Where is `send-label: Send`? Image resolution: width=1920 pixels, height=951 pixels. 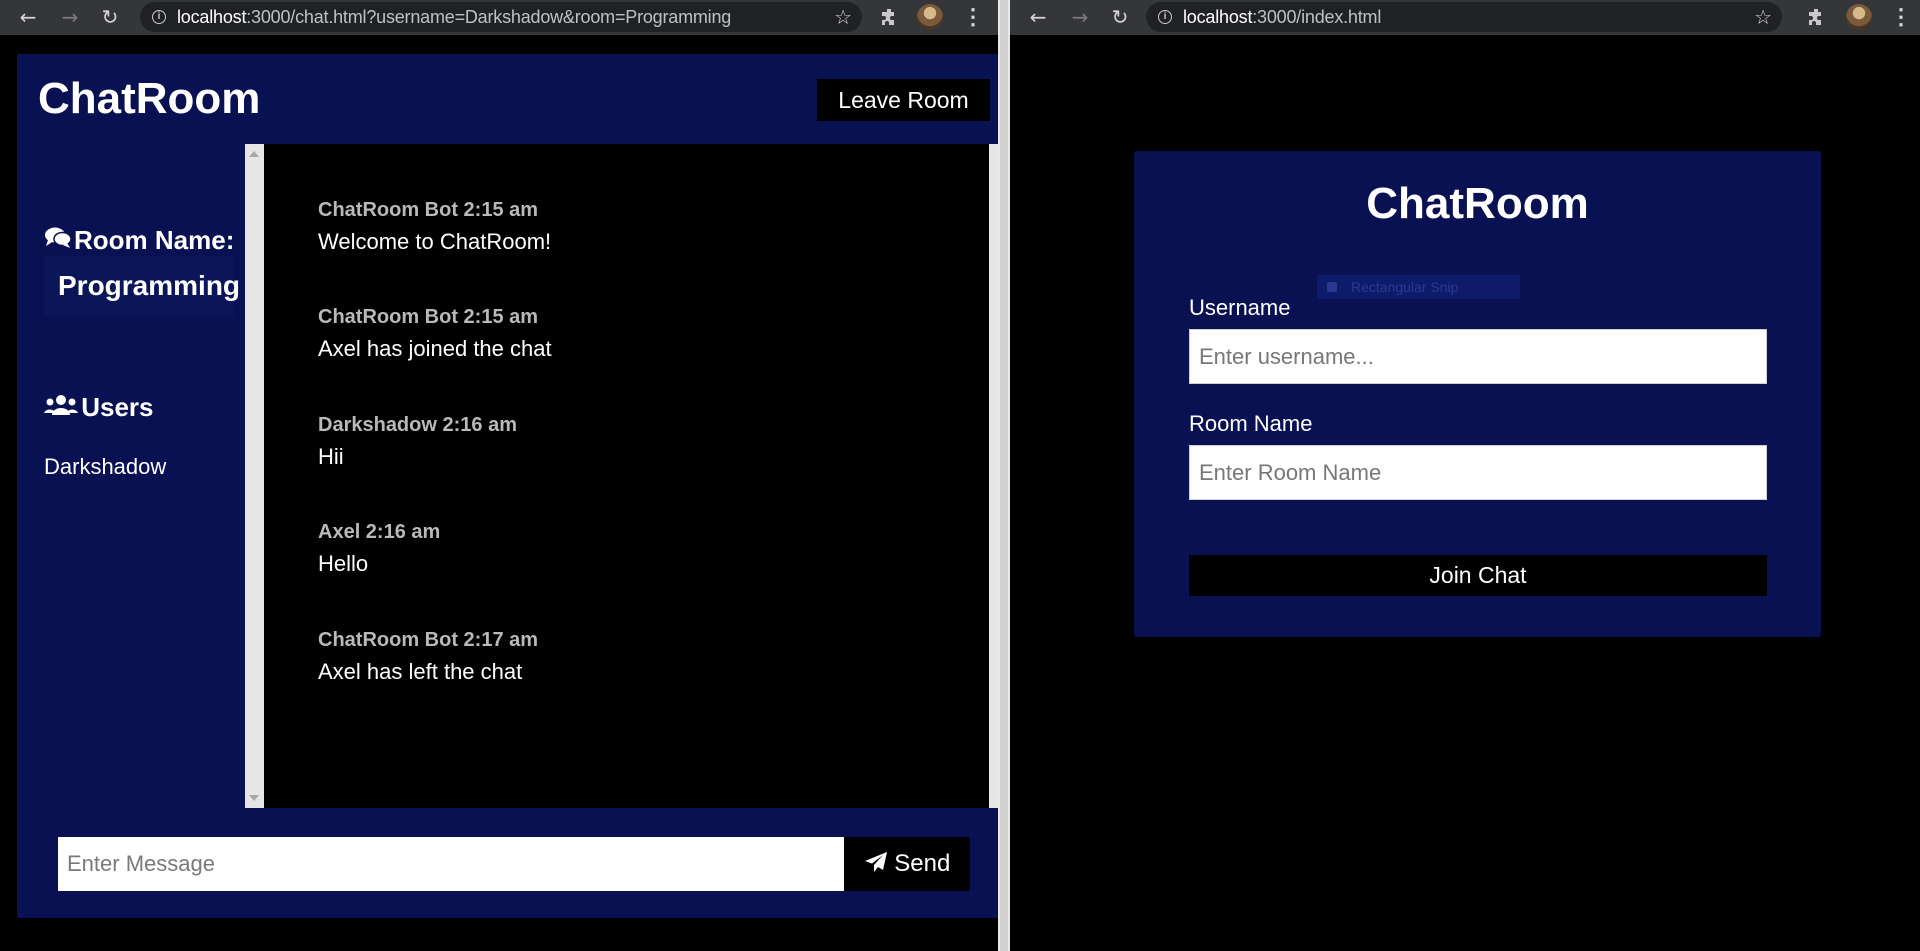 send-label: Send is located at coordinates (922, 863).